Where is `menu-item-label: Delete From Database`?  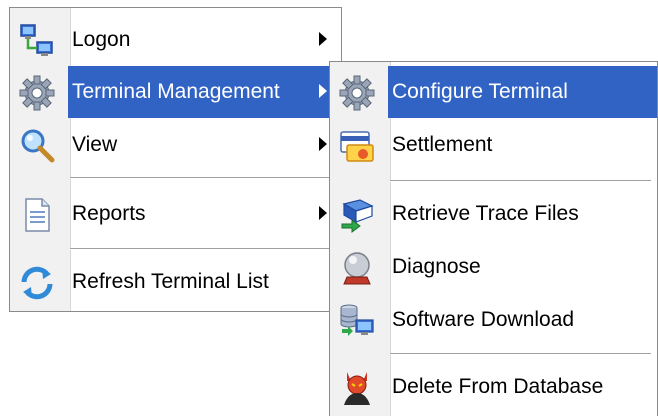 menu-item-label: Delete From Database is located at coordinates (498, 386).